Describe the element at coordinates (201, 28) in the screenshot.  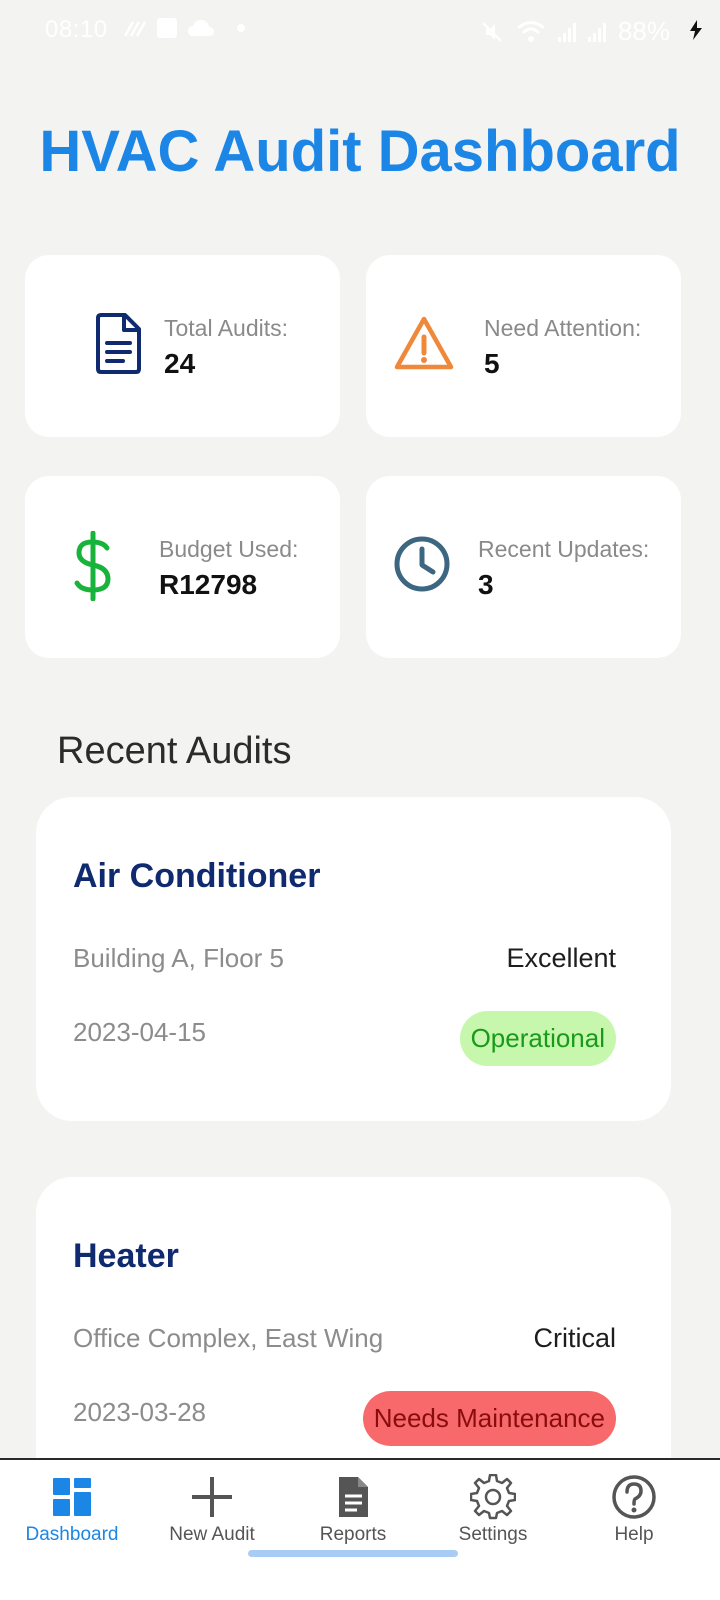
I see `cloud-icon` at that location.